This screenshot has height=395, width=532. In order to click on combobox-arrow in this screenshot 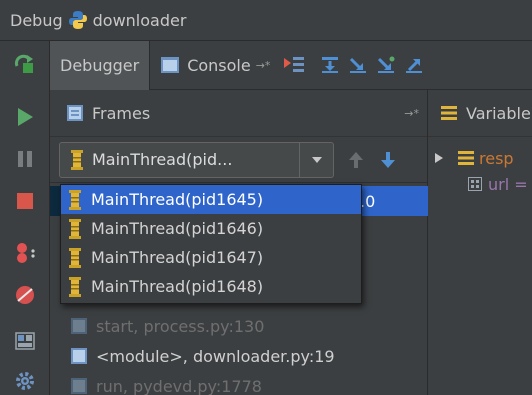, I will do `click(316, 159)`.